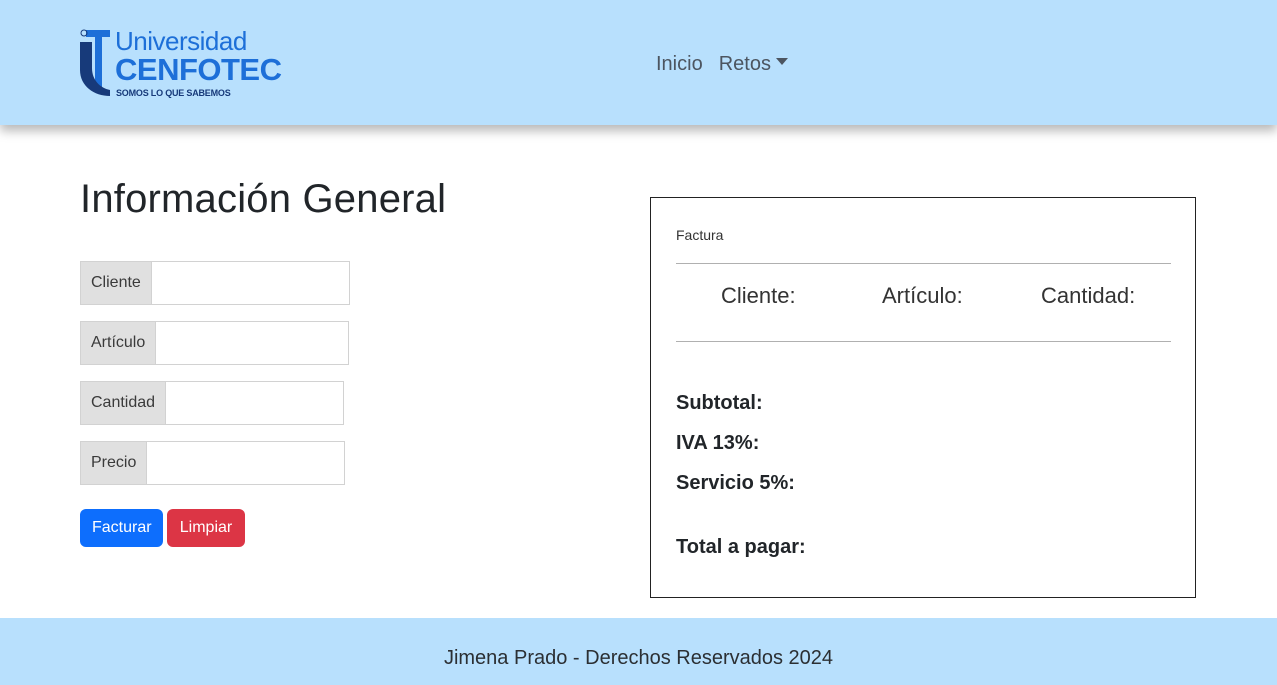 The width and height of the screenshot is (1277, 685). I want to click on invoice-total: Total a pagar:, so click(741, 547).